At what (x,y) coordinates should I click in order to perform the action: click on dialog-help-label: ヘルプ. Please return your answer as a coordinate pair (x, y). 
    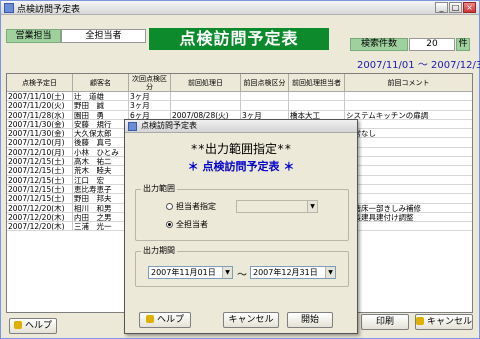
    Looking at the image, I should click on (170, 320).